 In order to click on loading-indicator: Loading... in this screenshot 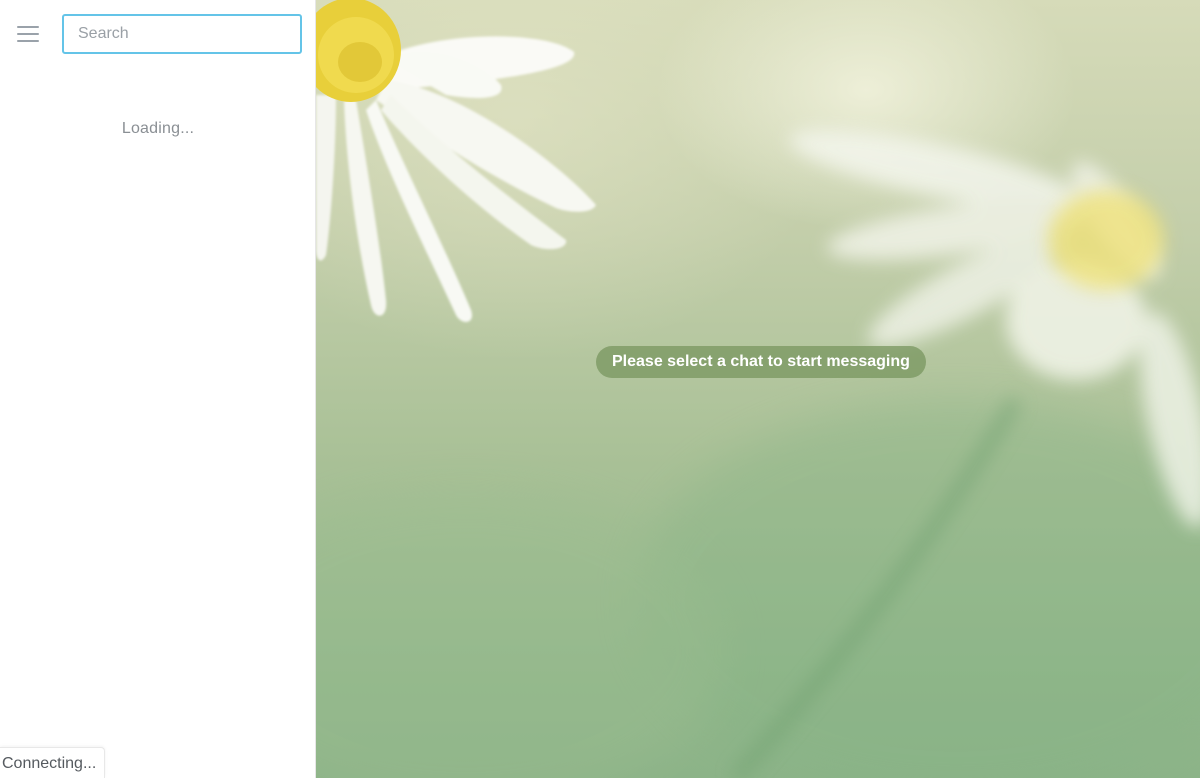, I will do `click(158, 128)`.